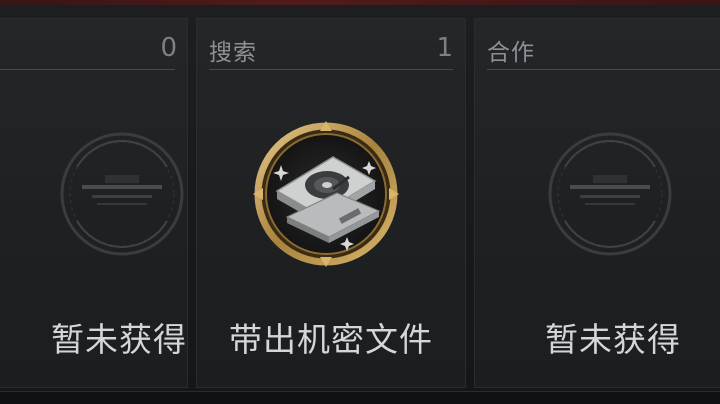  I want to click on card-category-title: 合作, so click(511, 53).